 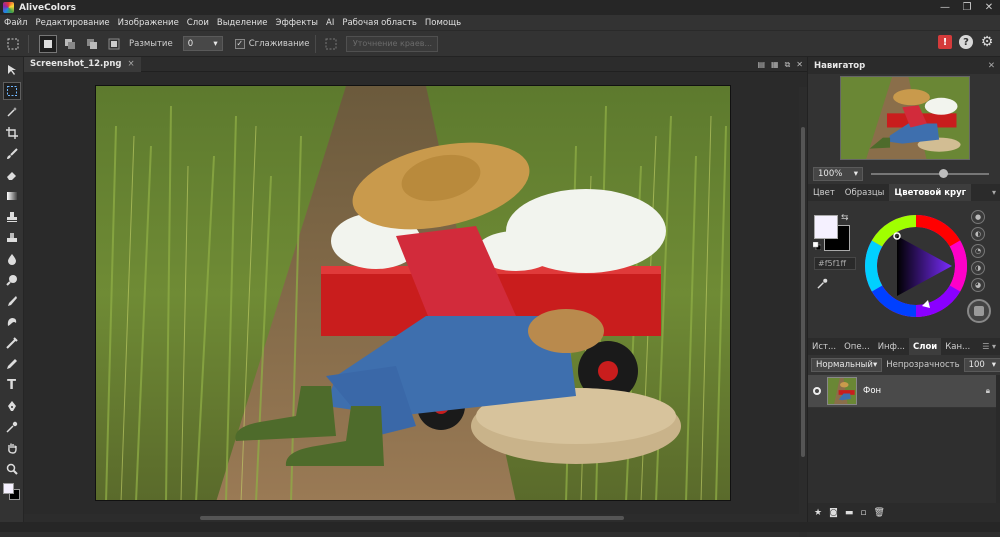 What do you see at coordinates (799, 64) in the screenshot?
I see `close-document-icon: ✕` at bounding box center [799, 64].